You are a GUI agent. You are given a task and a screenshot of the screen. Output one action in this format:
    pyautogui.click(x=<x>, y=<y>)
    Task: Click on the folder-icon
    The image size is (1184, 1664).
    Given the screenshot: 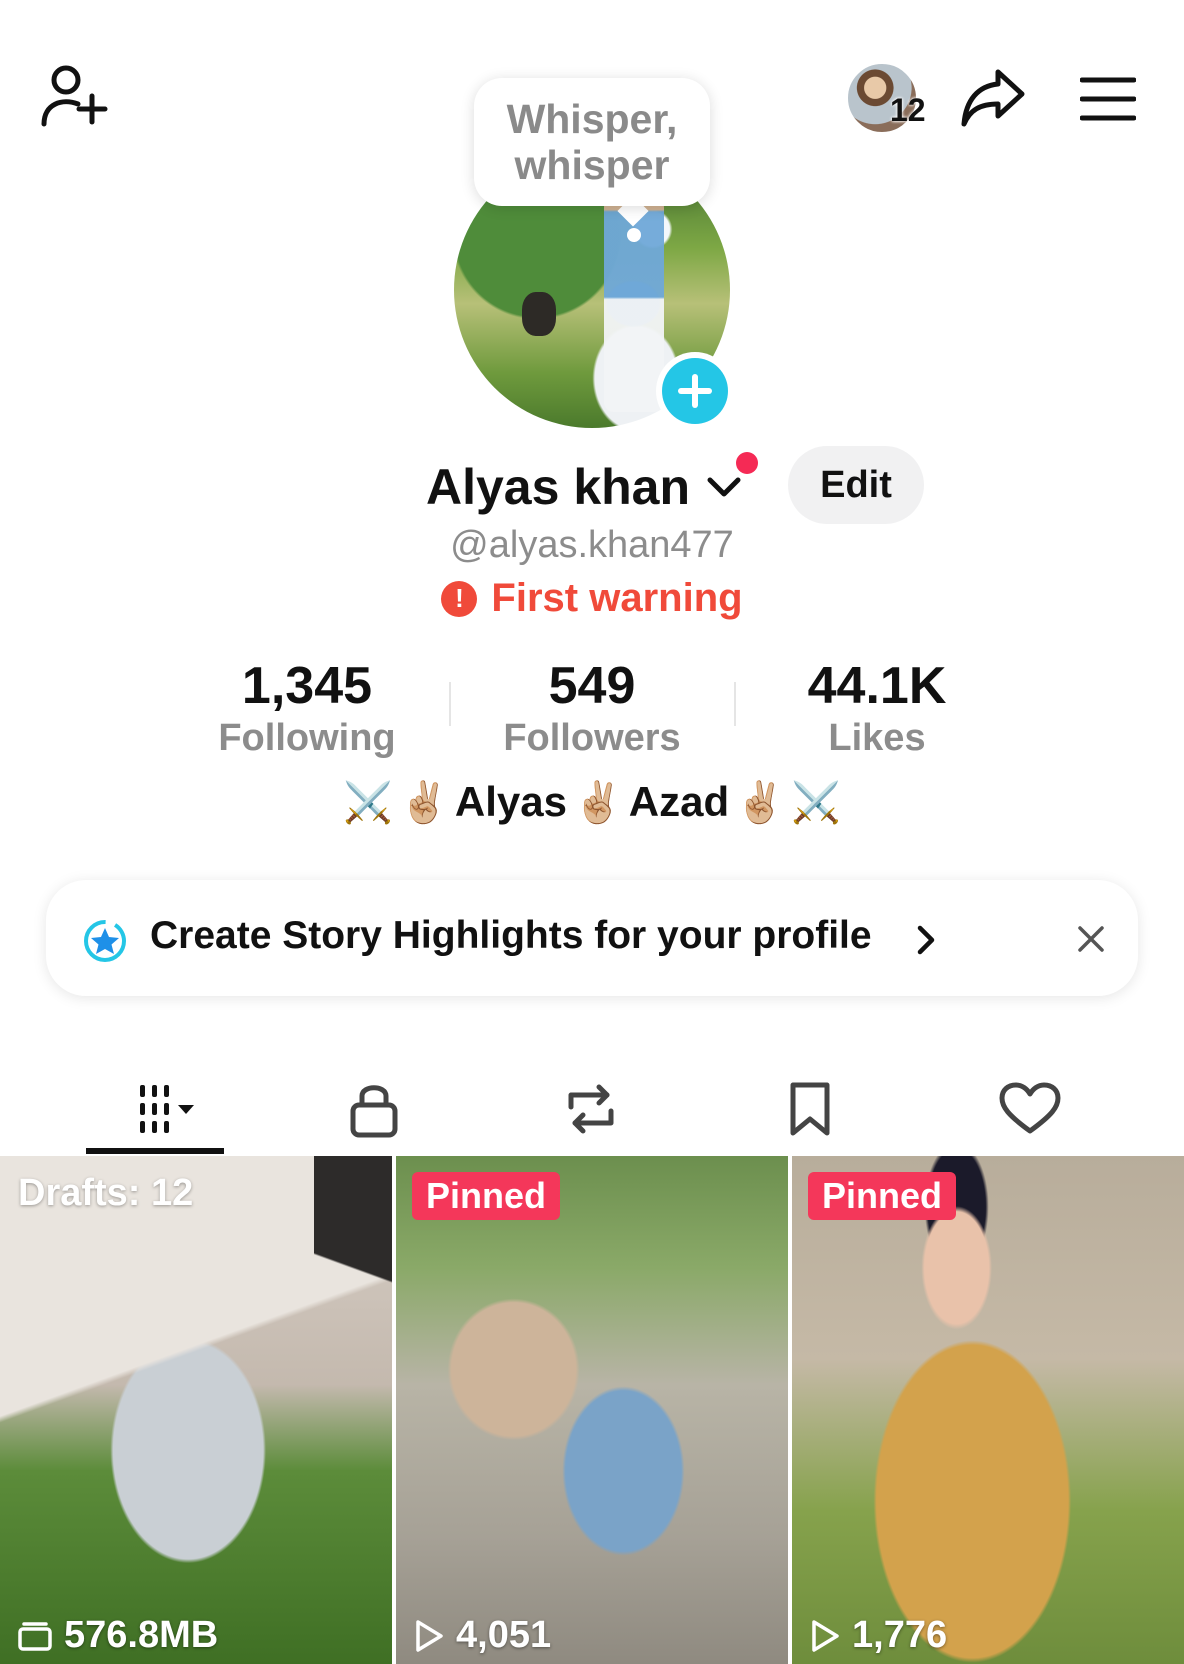 What is the action you would take?
    pyautogui.click(x=35, y=1636)
    